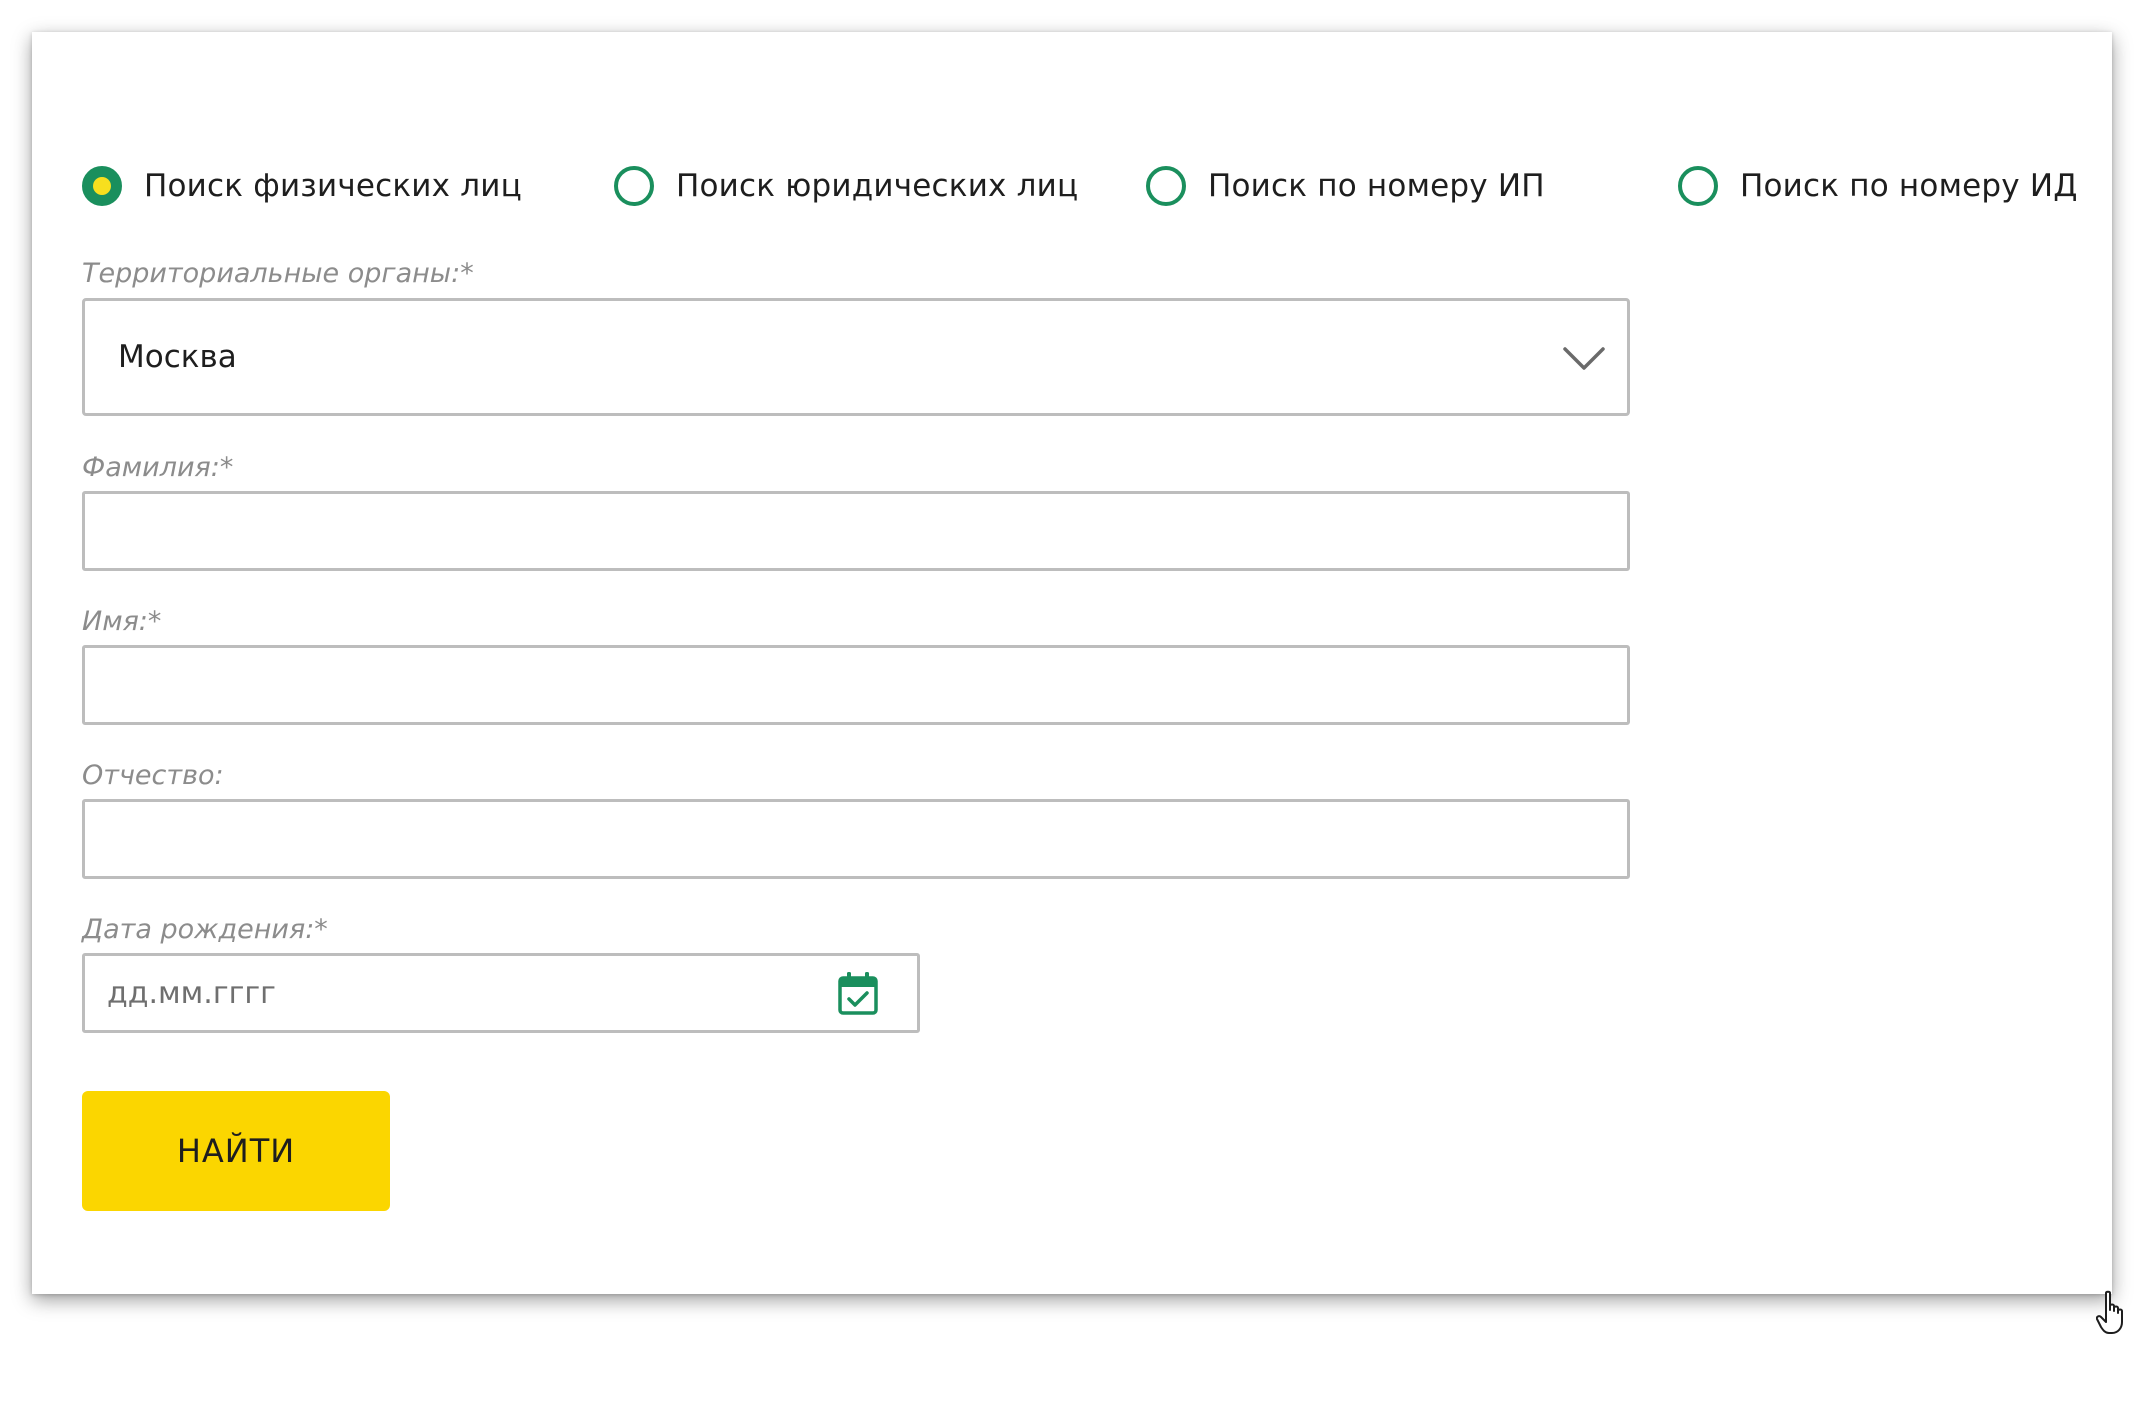  What do you see at coordinates (1376, 186) in the screenshot?
I see `radio-label: Поиск по номеру ИП` at bounding box center [1376, 186].